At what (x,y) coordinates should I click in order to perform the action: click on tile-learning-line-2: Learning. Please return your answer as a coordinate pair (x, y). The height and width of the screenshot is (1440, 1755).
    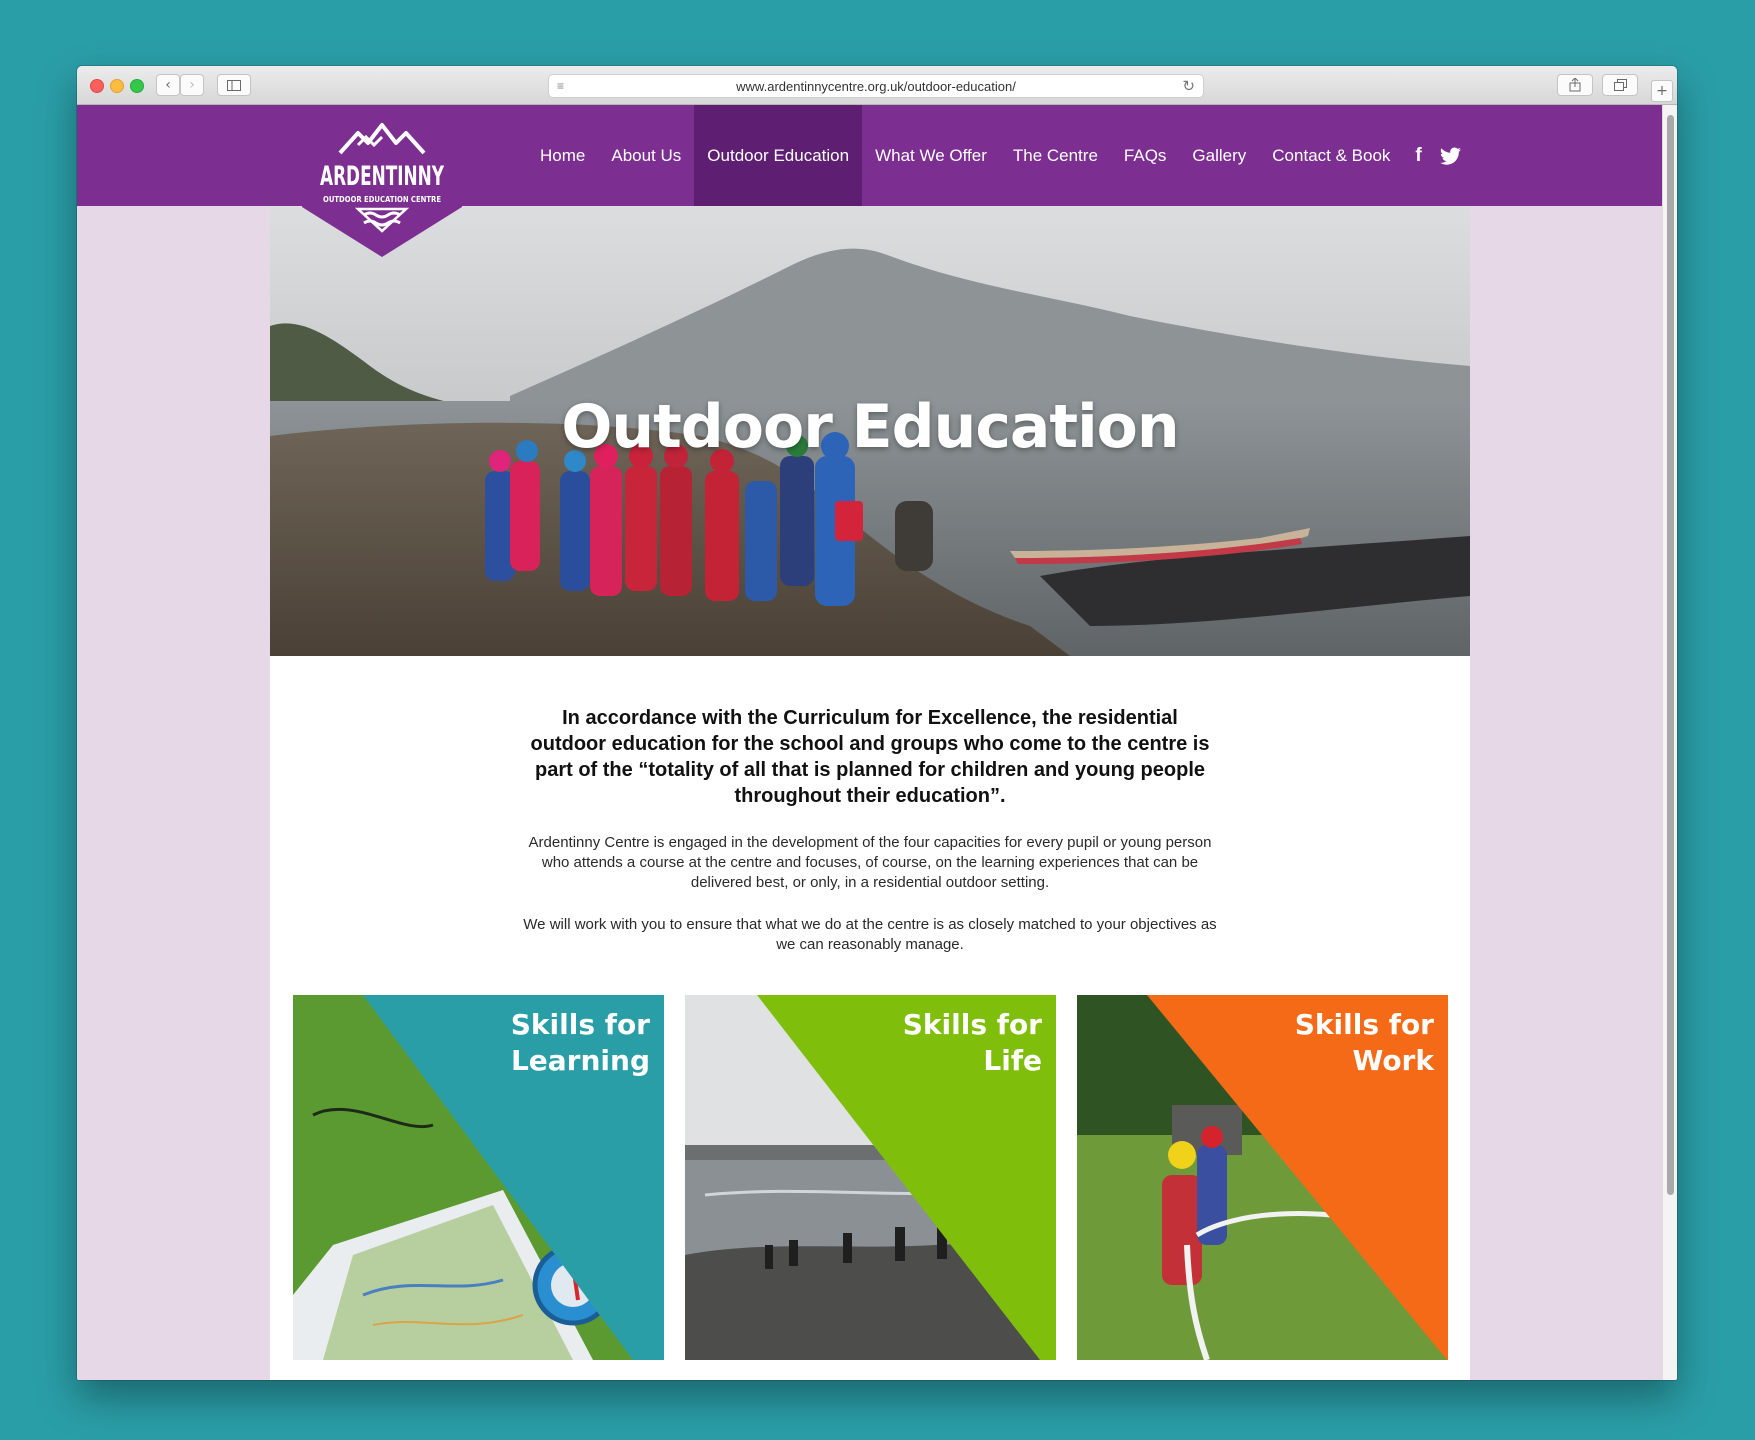
    Looking at the image, I should click on (580, 1060).